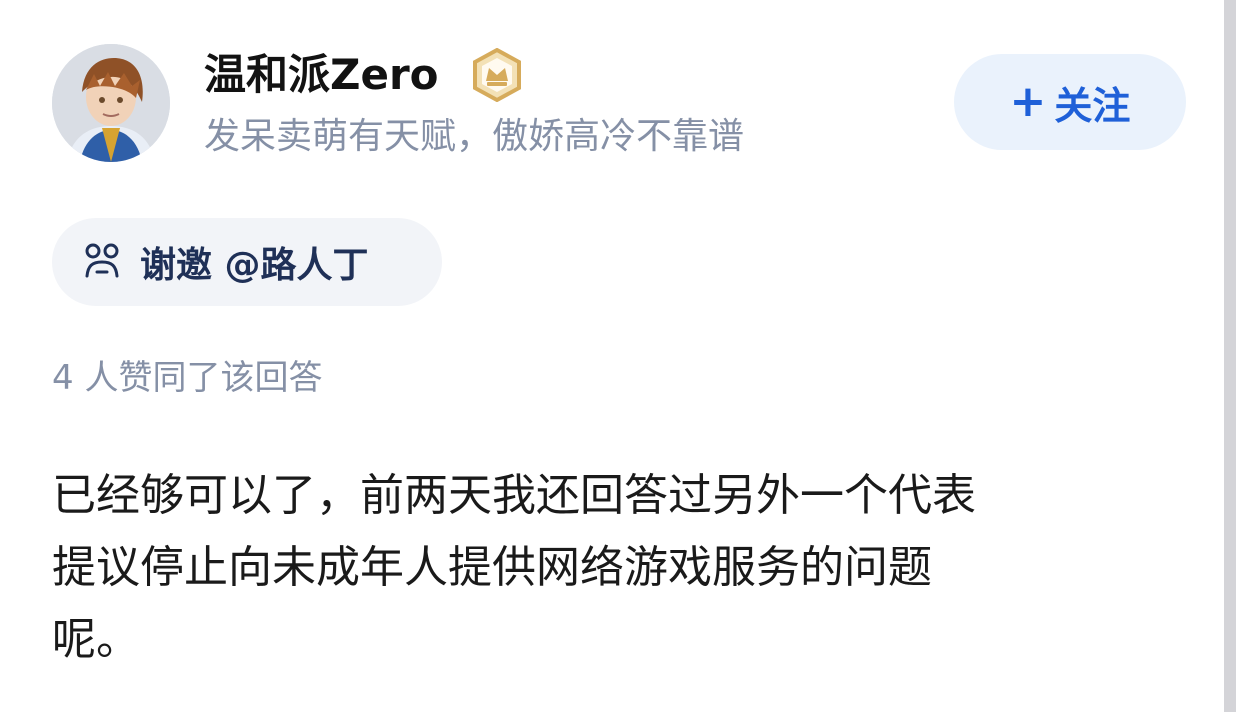 Image resolution: width=1236 pixels, height=712 pixels. I want to click on invite-tag: 谢邀 @路人丁, so click(247, 262).